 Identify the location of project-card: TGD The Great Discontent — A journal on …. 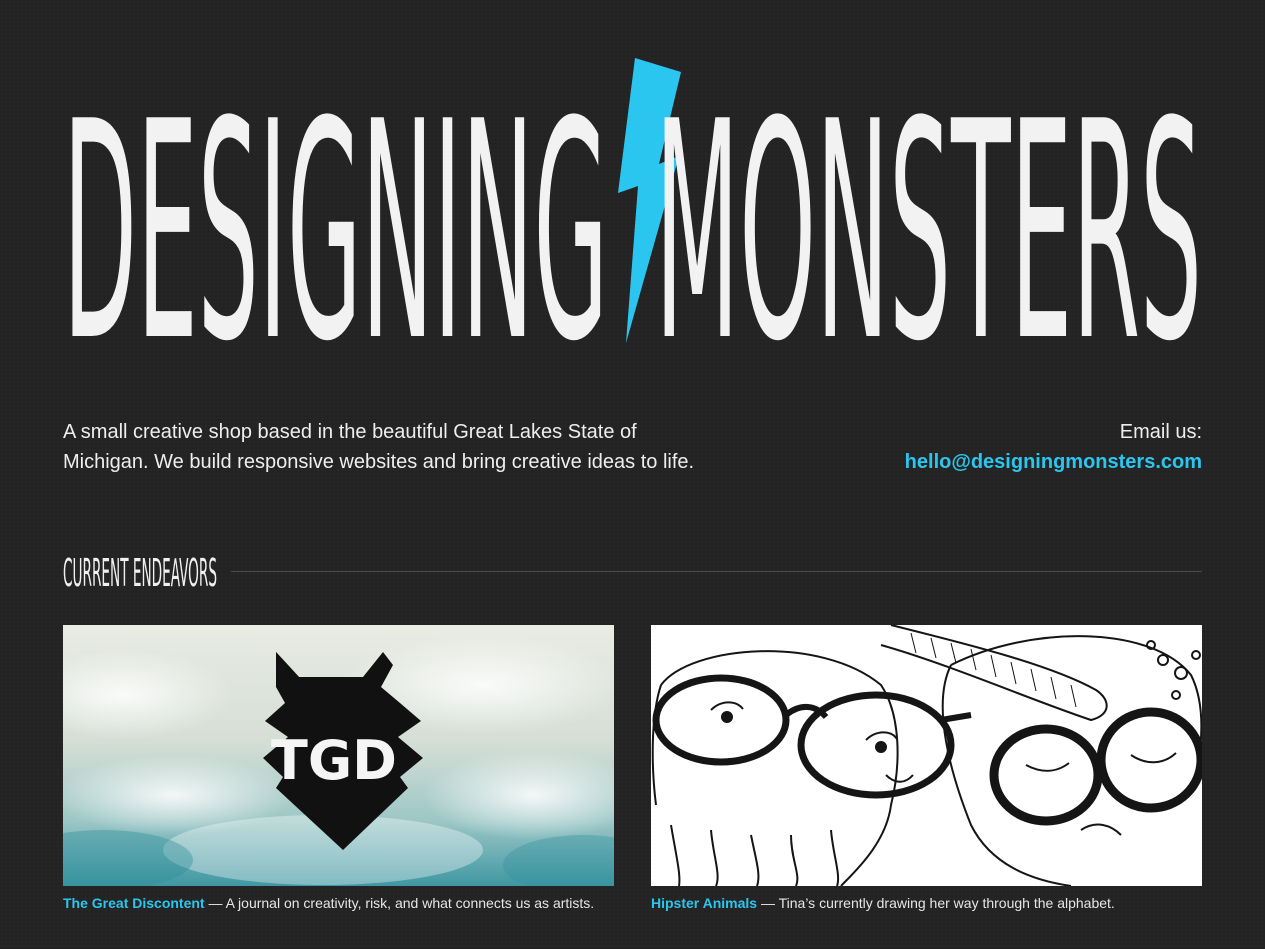
(338, 769).